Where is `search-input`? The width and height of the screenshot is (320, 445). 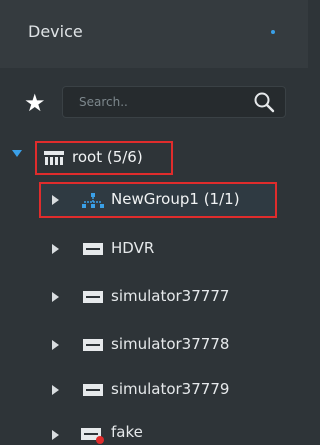
search-input is located at coordinates (163, 102).